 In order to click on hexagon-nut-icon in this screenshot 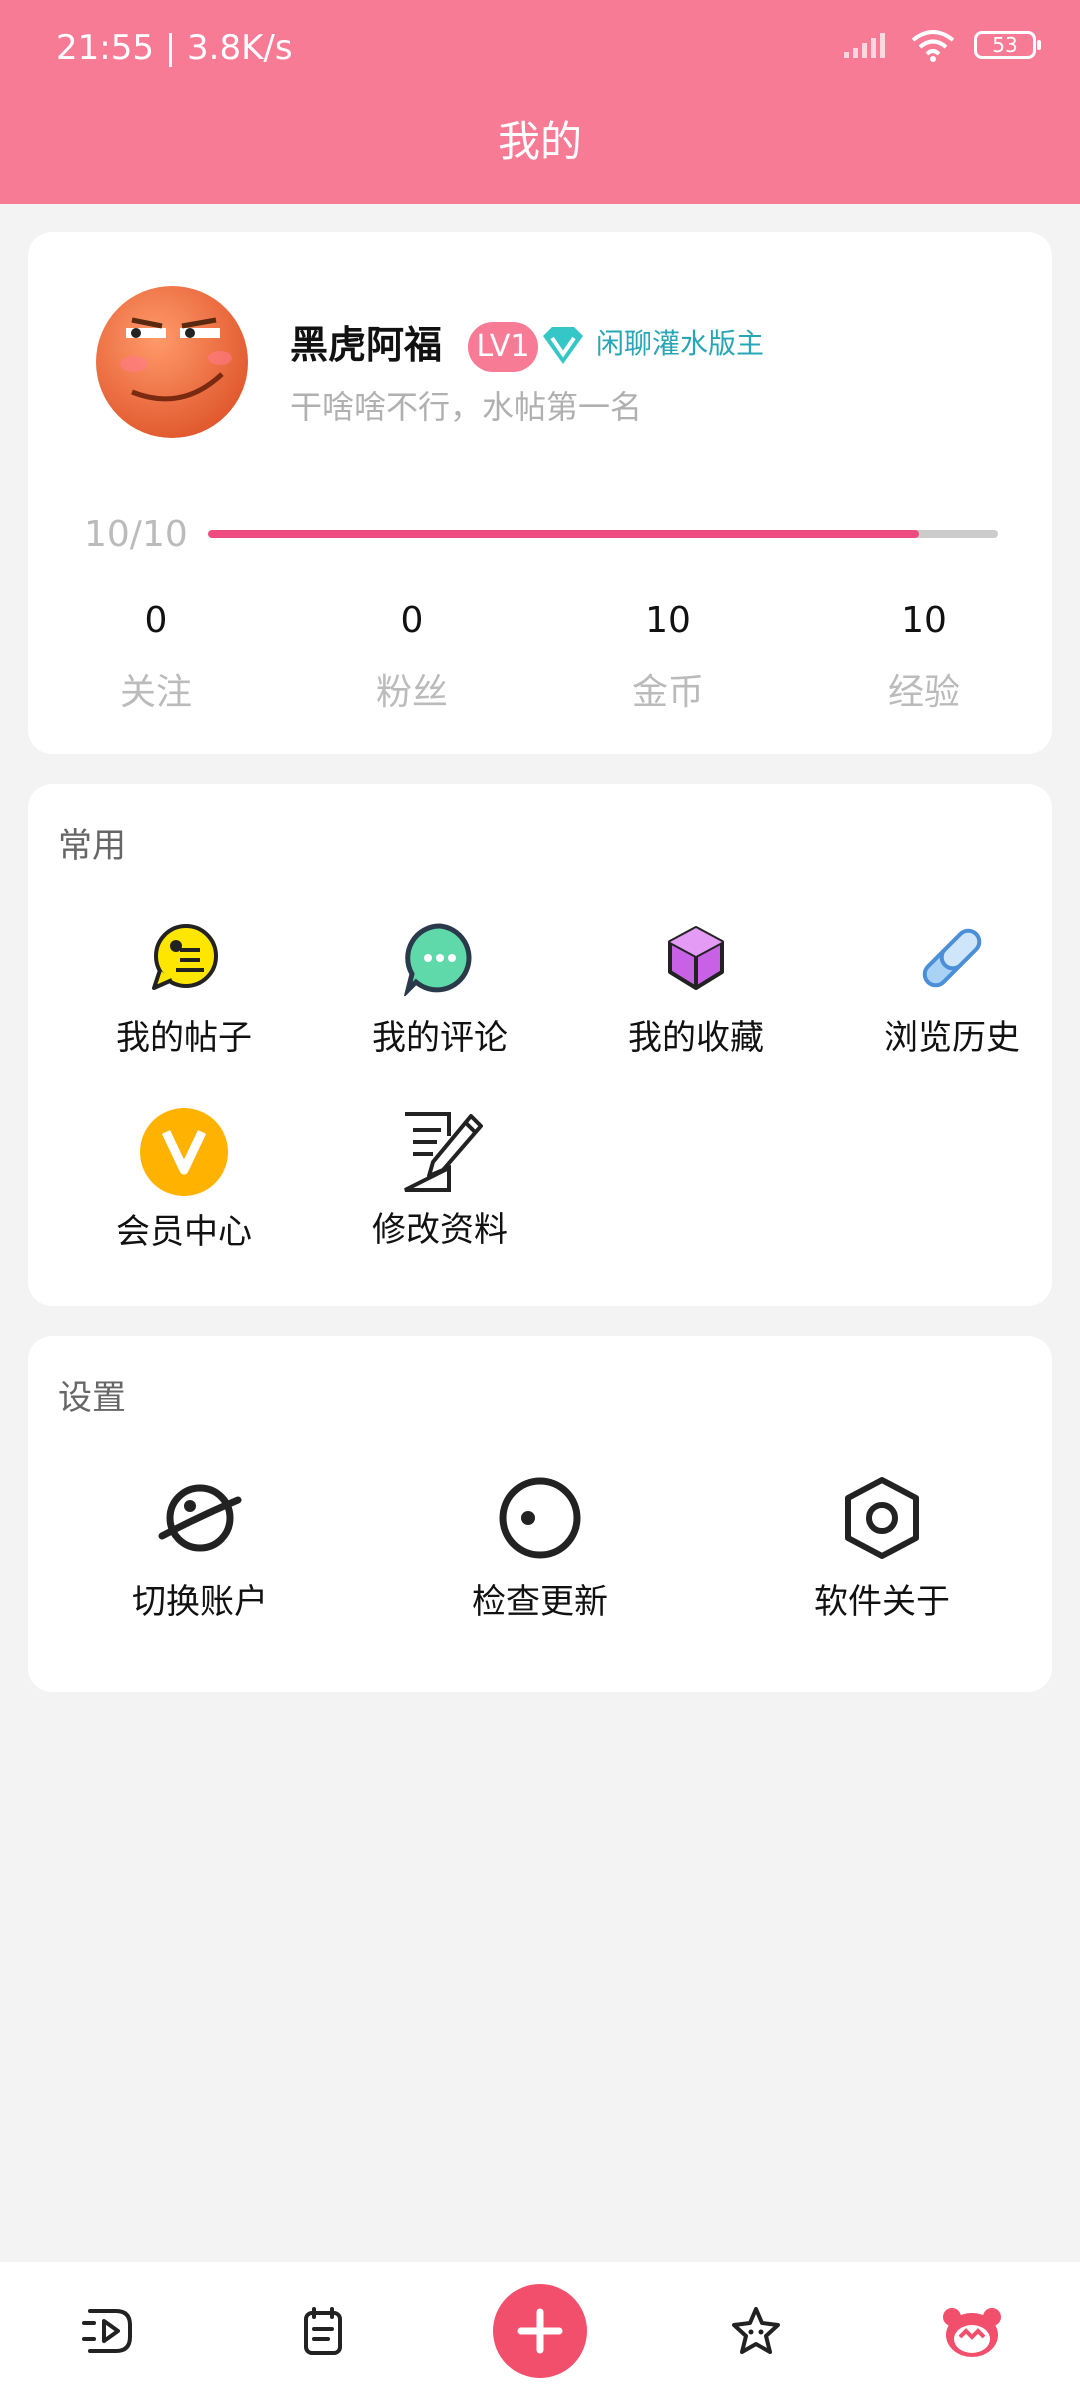, I will do `click(882, 1518)`.